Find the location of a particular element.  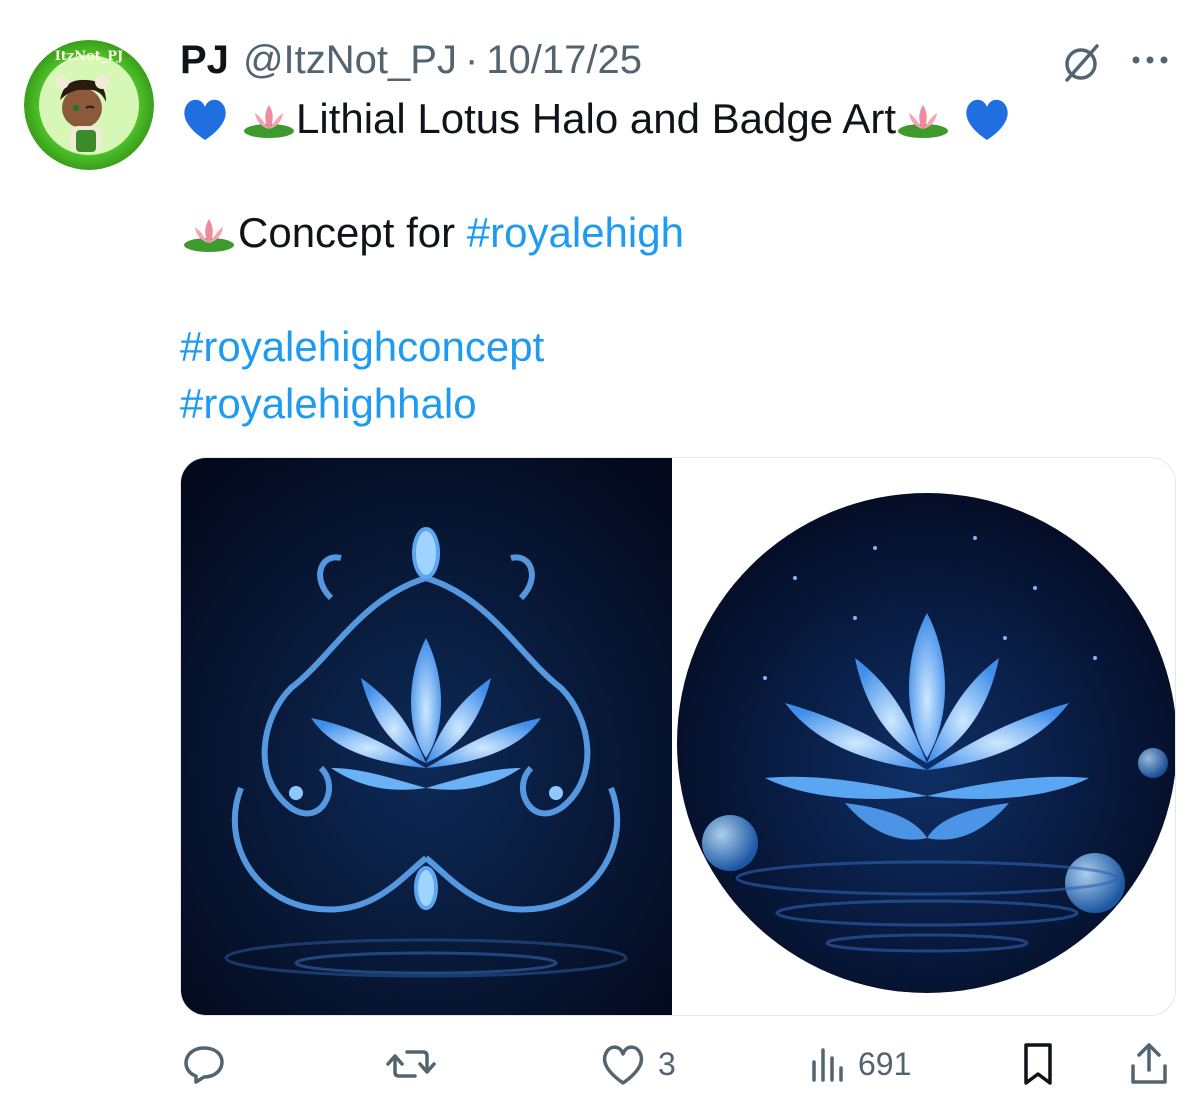

views-icon is located at coordinates (828, 1064).